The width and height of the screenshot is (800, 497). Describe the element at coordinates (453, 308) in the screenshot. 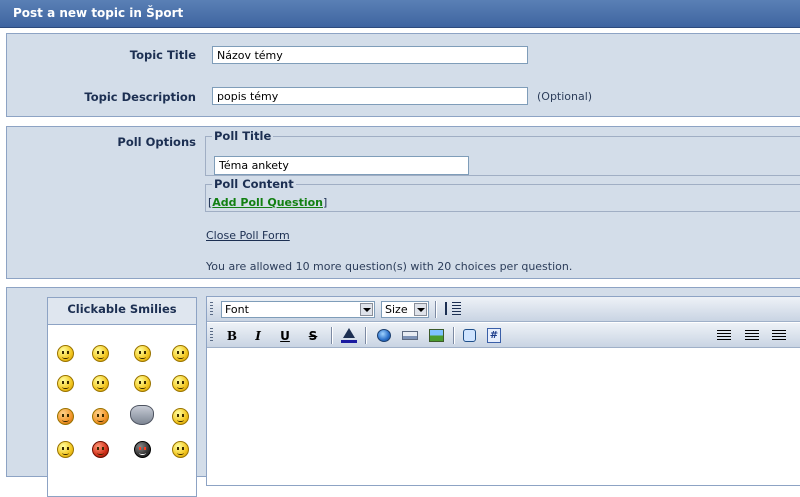

I see `outdent-icon` at that location.